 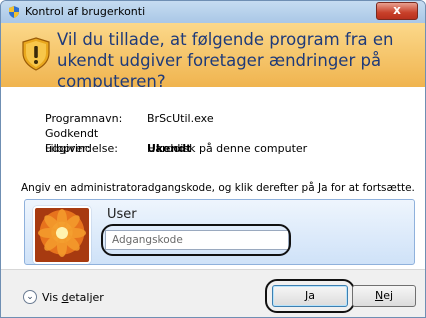 I want to click on uac-shield-icon, so click(x=14, y=12).